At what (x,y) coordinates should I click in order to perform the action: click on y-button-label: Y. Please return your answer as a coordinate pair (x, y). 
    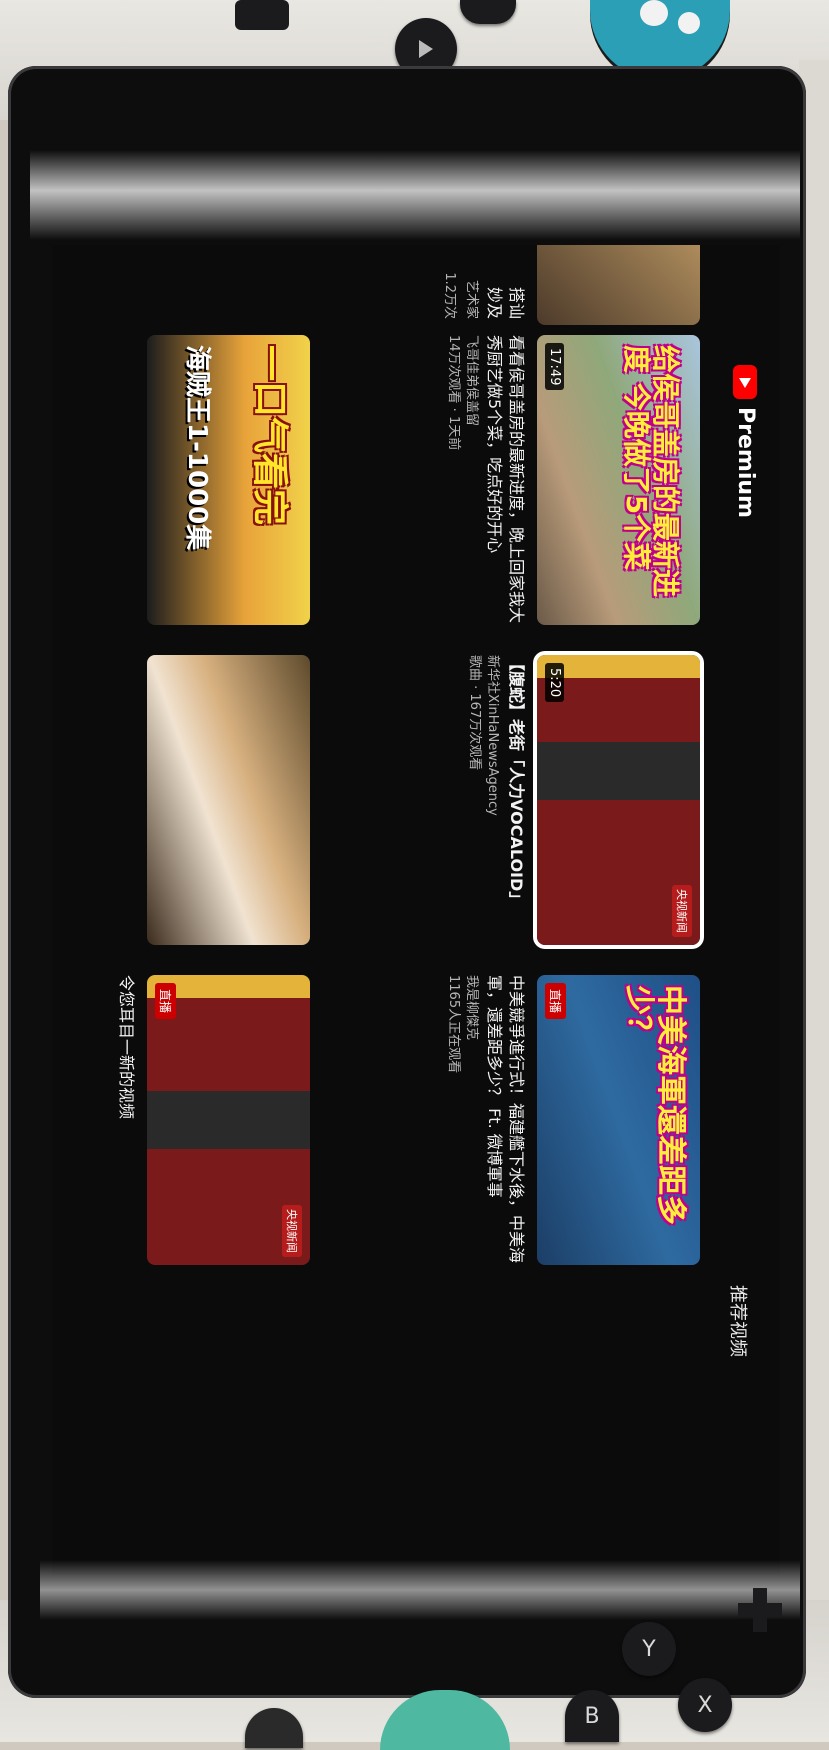
    Looking at the image, I should click on (649, 1649).